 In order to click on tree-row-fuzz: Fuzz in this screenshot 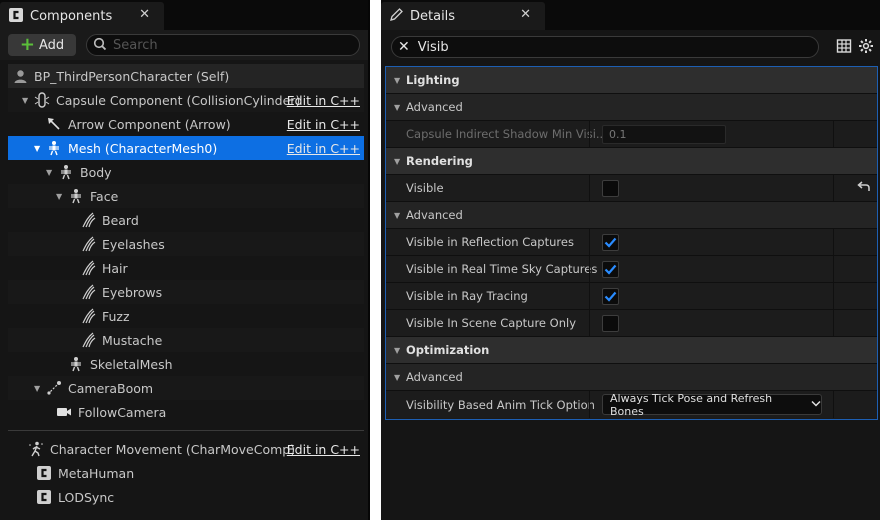, I will do `click(186, 316)`.